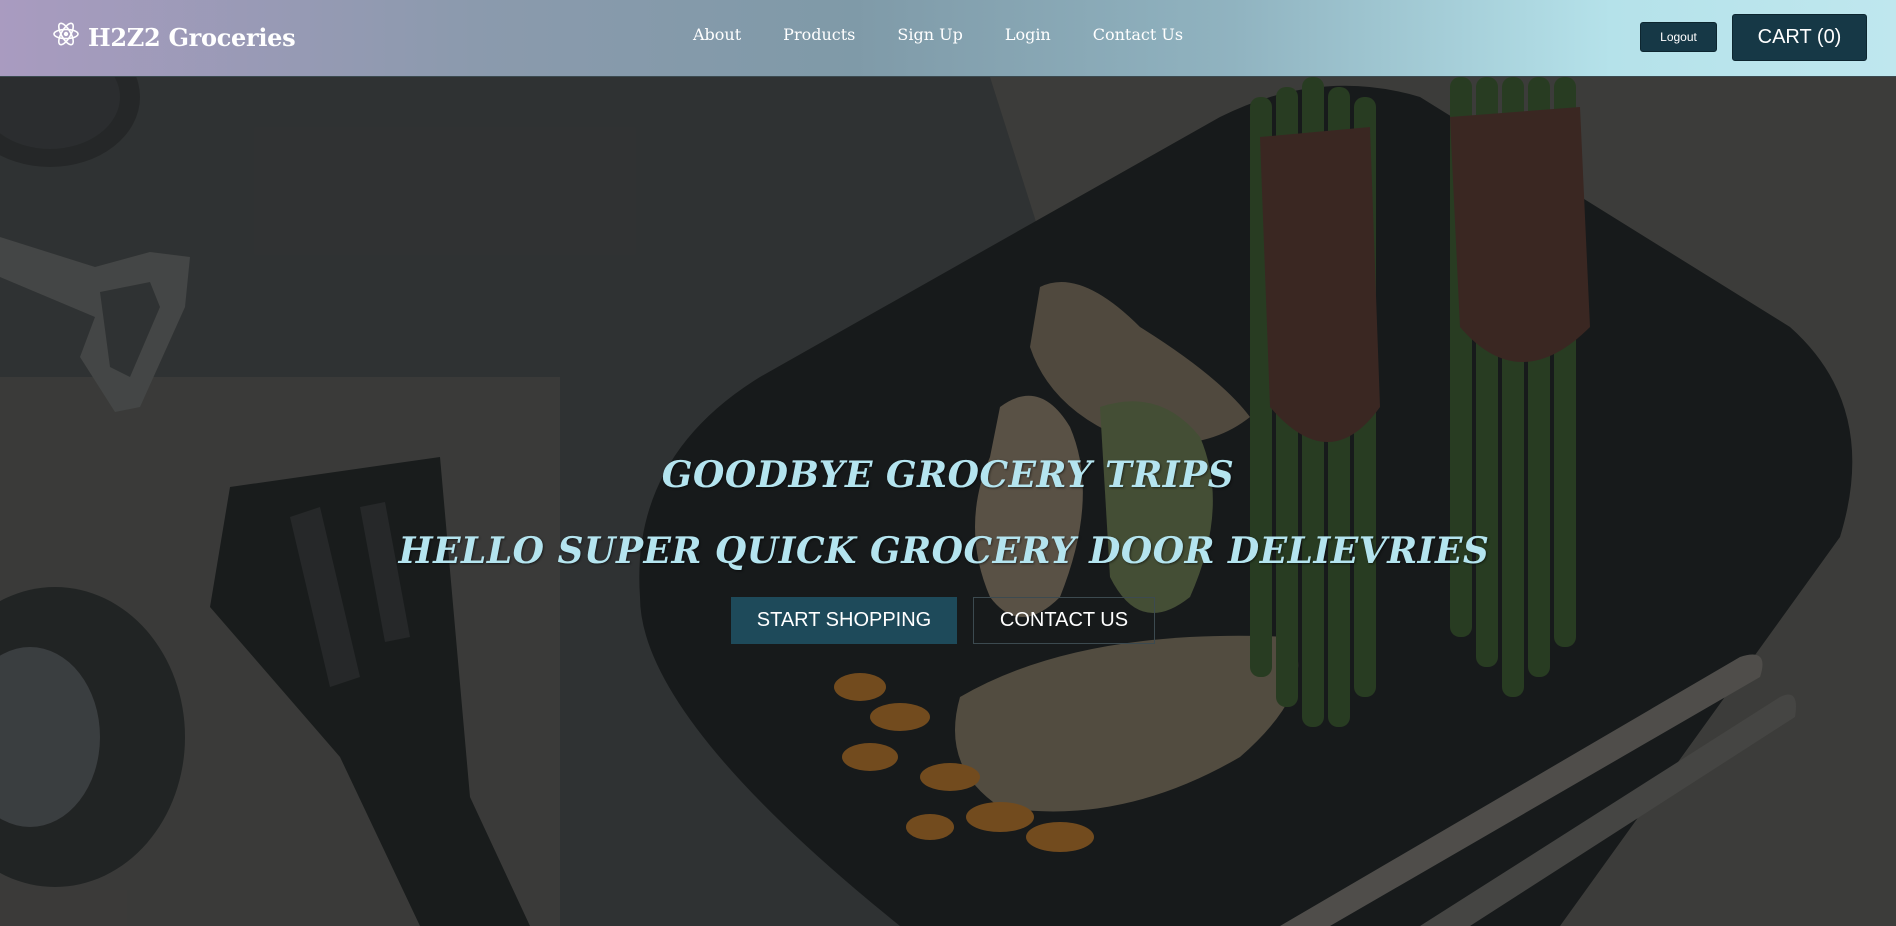 The image size is (1896, 926). Describe the element at coordinates (1799, 37) in the screenshot. I see `cart-button: CART (0)` at that location.